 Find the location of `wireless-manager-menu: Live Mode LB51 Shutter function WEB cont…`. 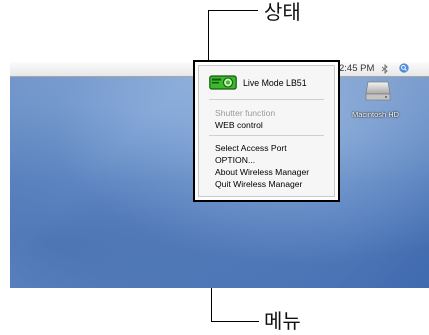

wireless-manager-menu: Live Mode LB51 Shutter function WEB cont… is located at coordinates (266, 131).